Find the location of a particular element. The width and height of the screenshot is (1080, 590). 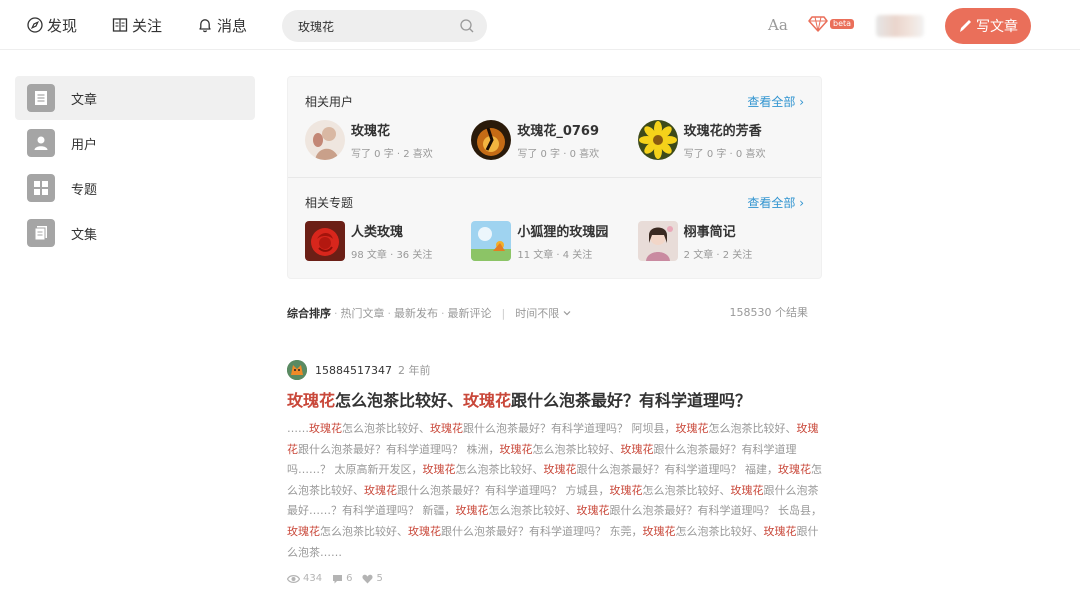

related-collection-card: 栩事简记 2 文章 · 2 关注 is located at coordinates (720, 241).